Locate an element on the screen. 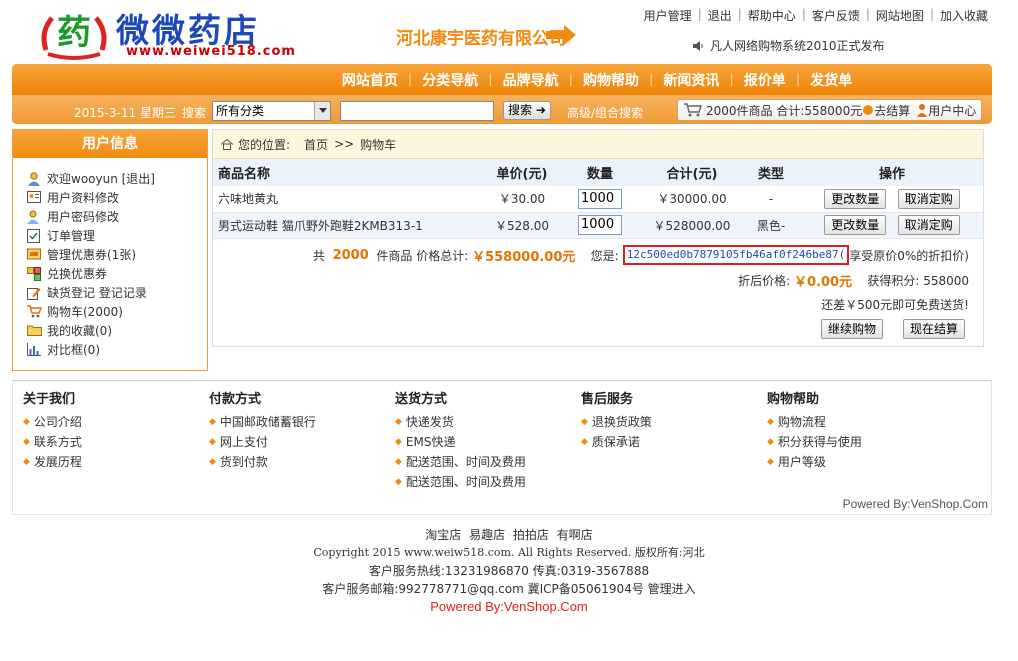  table-row: 六味地黄丸 ￥30.00 1000 ￥30000.00 - 更改数量 取消定购 is located at coordinates (598, 199).